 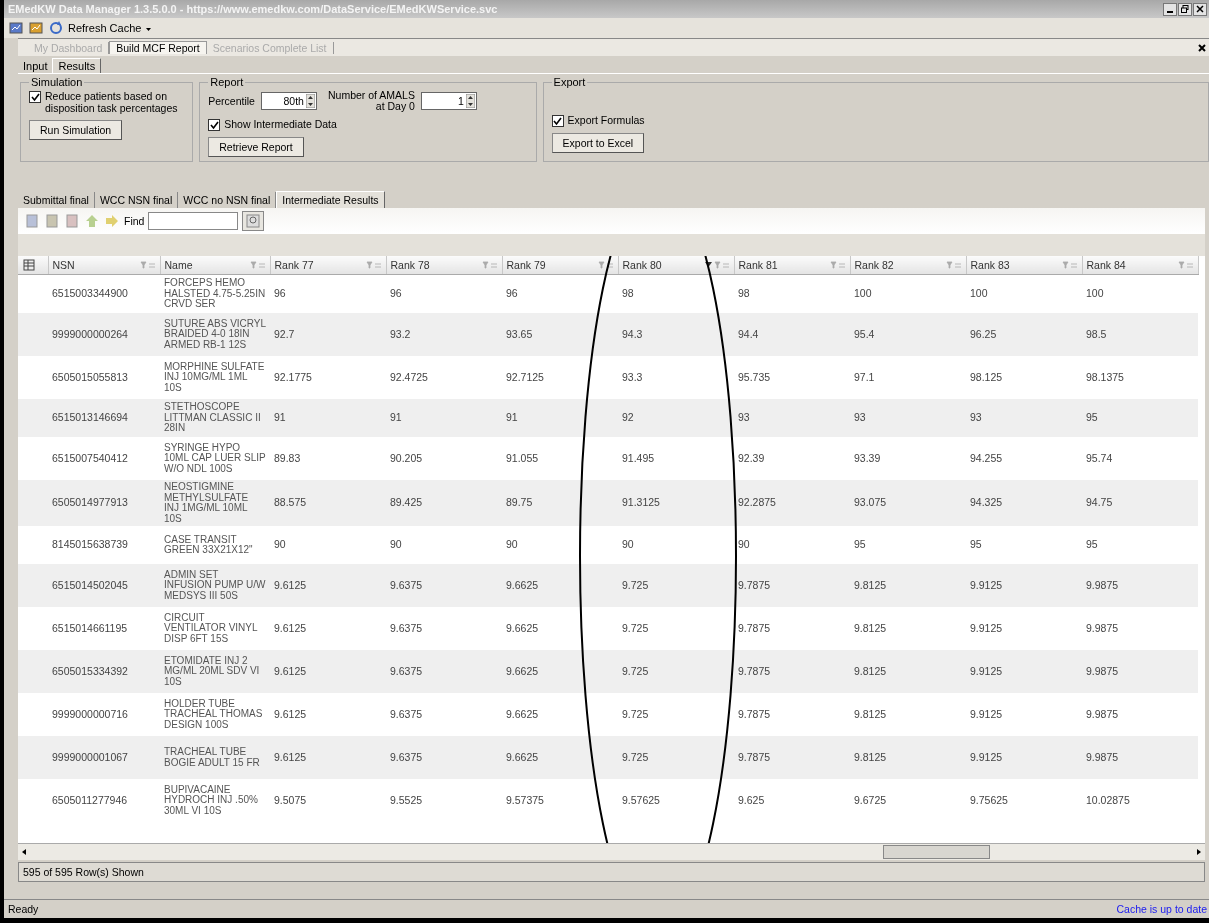 I want to click on refresh-cache-button: Refresh Cache, so click(x=95, y=28).